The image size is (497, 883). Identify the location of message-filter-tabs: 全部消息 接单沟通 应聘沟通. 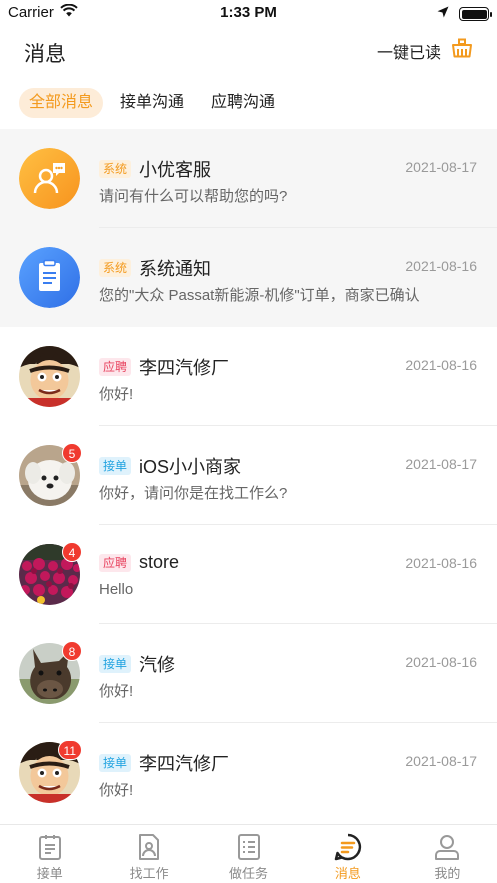
(248, 103).